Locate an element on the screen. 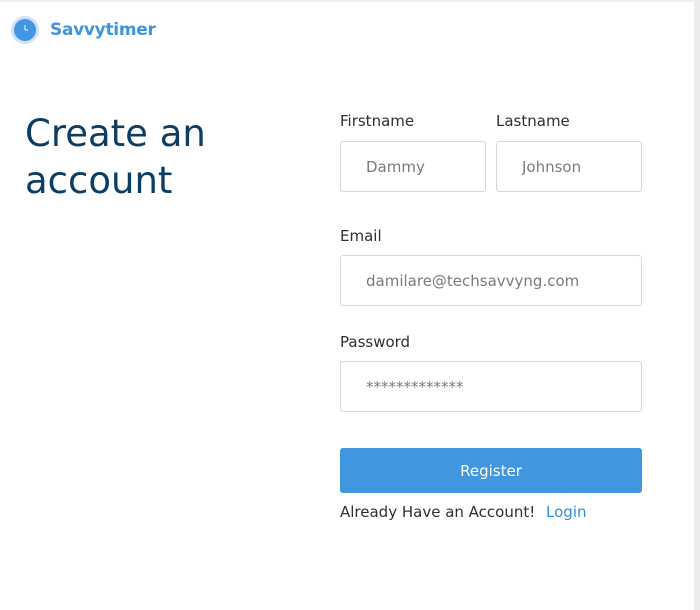 The width and height of the screenshot is (700, 610). lastname-input is located at coordinates (569, 166).